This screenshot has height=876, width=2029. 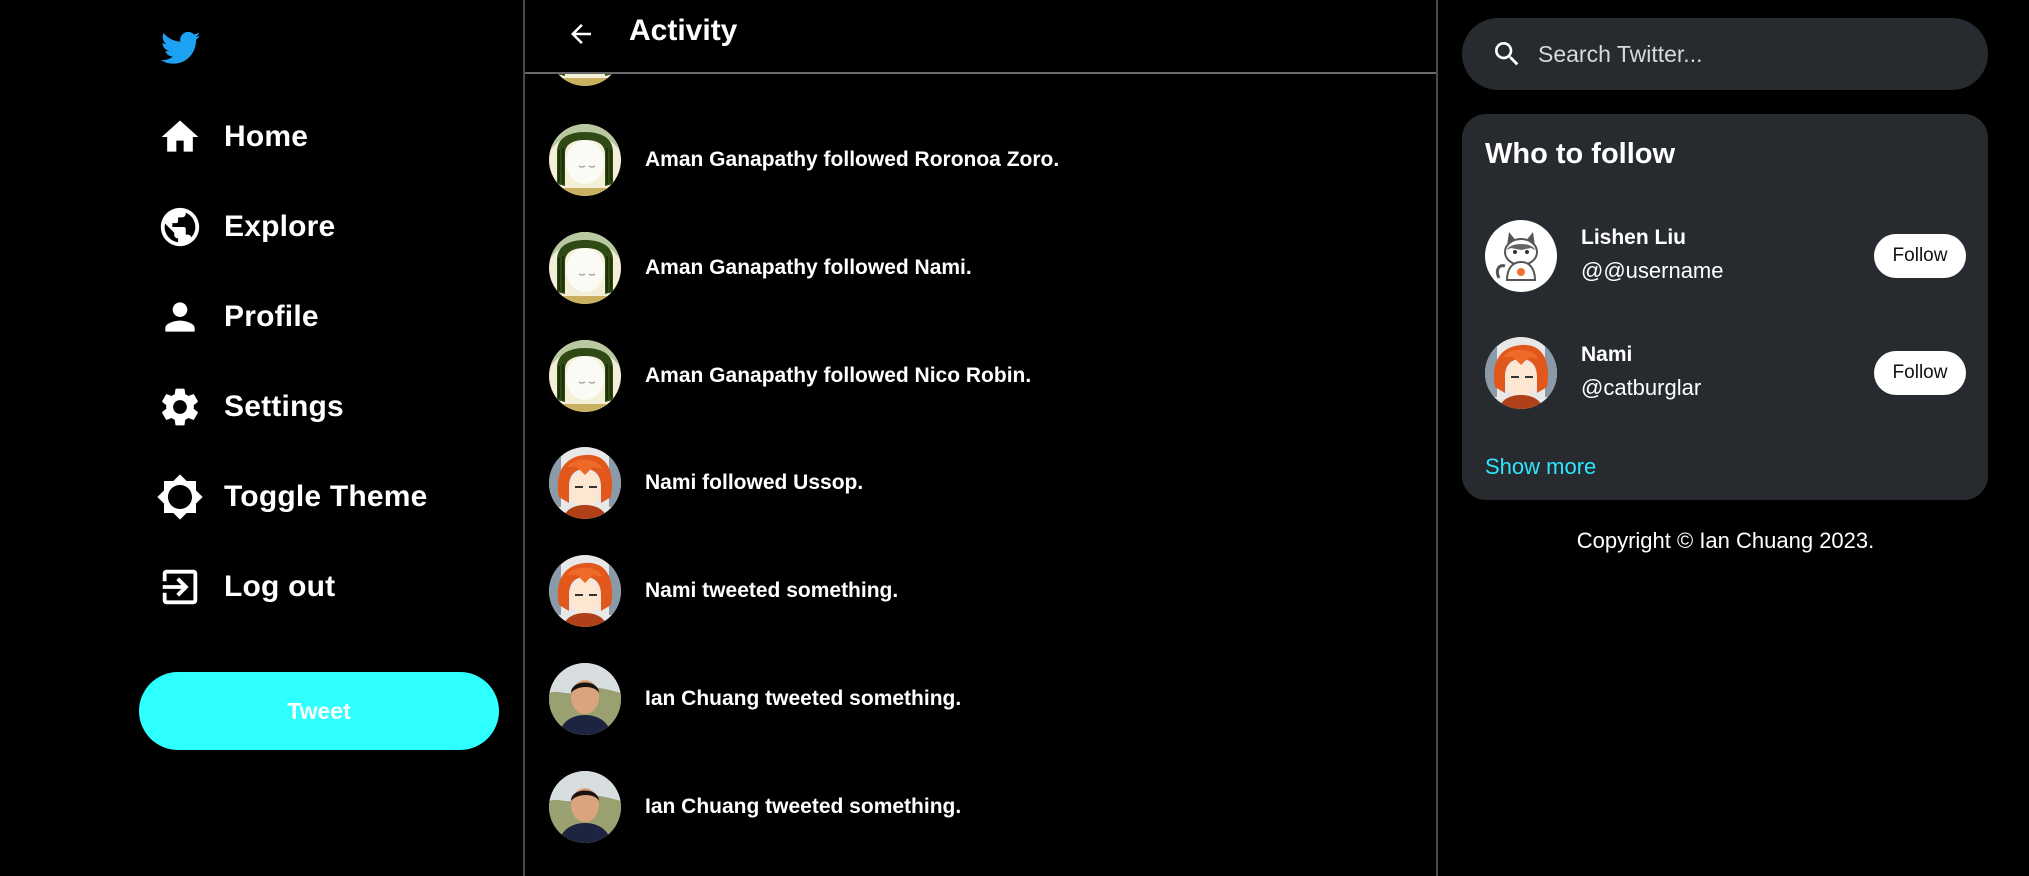 I want to click on nav-label-logout: Log out, so click(x=280, y=586).